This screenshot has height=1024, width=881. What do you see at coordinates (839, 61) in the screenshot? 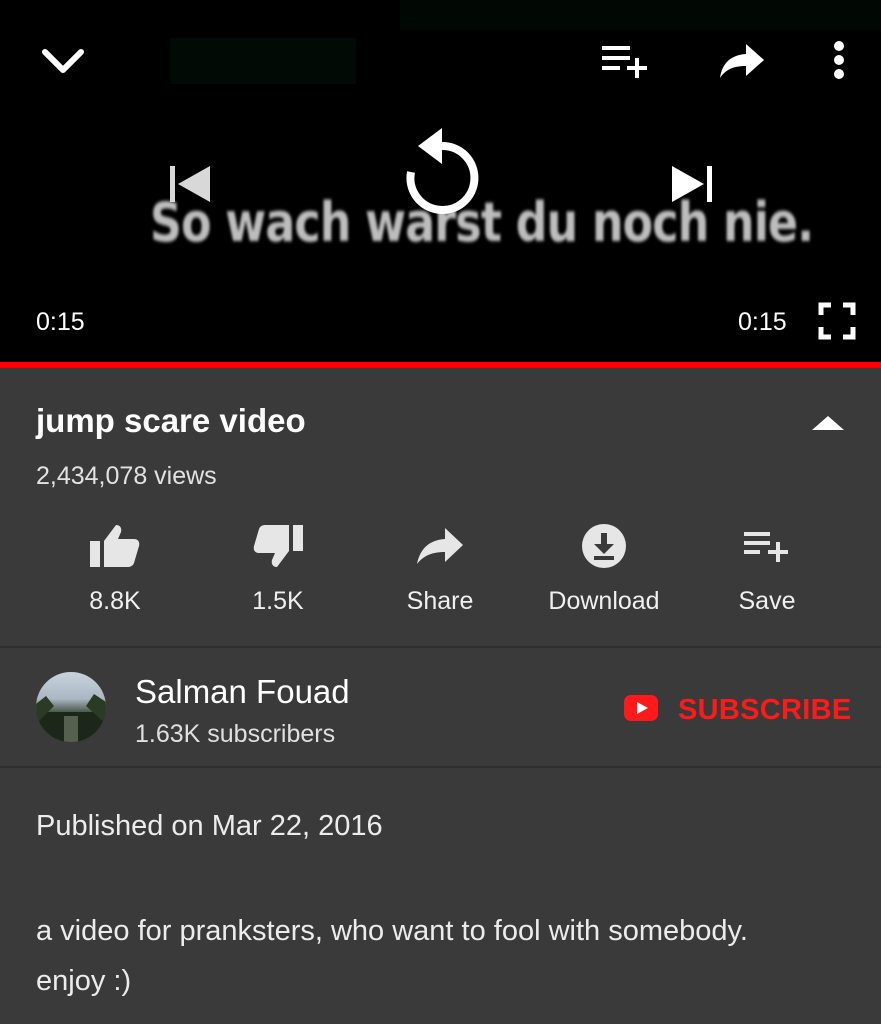
I see `more-options-icon` at bounding box center [839, 61].